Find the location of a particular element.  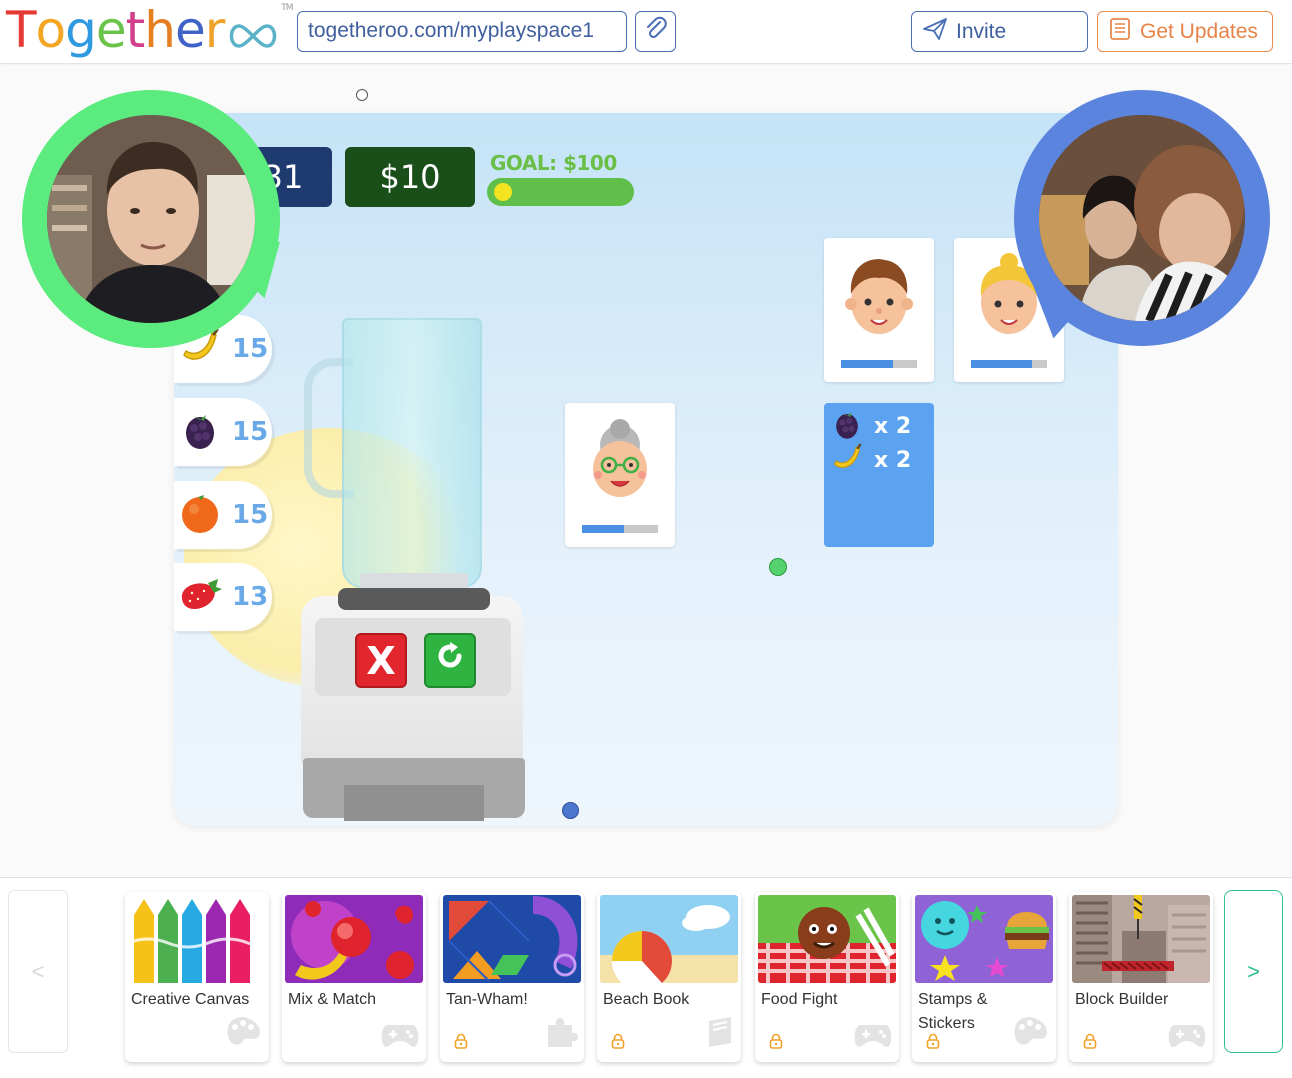

cancel-blend-button: X is located at coordinates (381, 660).